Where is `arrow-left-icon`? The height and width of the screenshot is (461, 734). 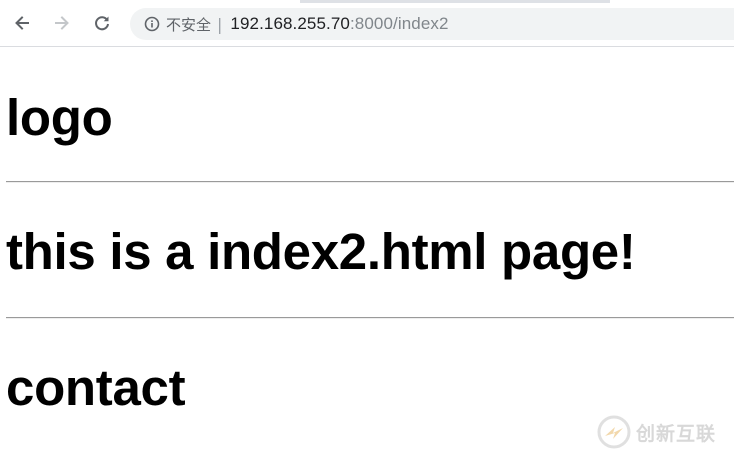 arrow-left-icon is located at coordinates (22, 23).